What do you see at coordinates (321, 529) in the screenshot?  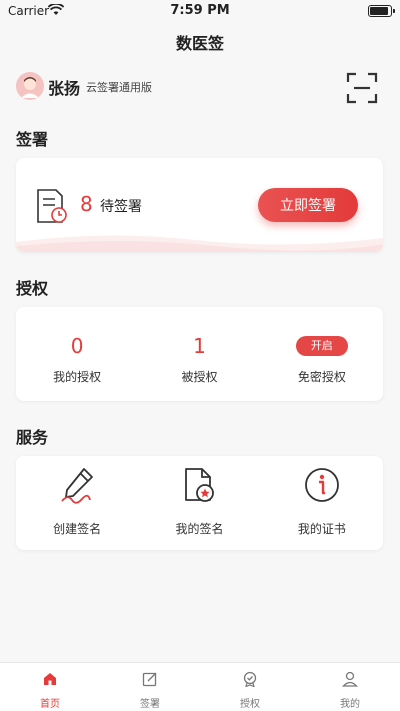 I see `my-certificate-label: 我的证书` at bounding box center [321, 529].